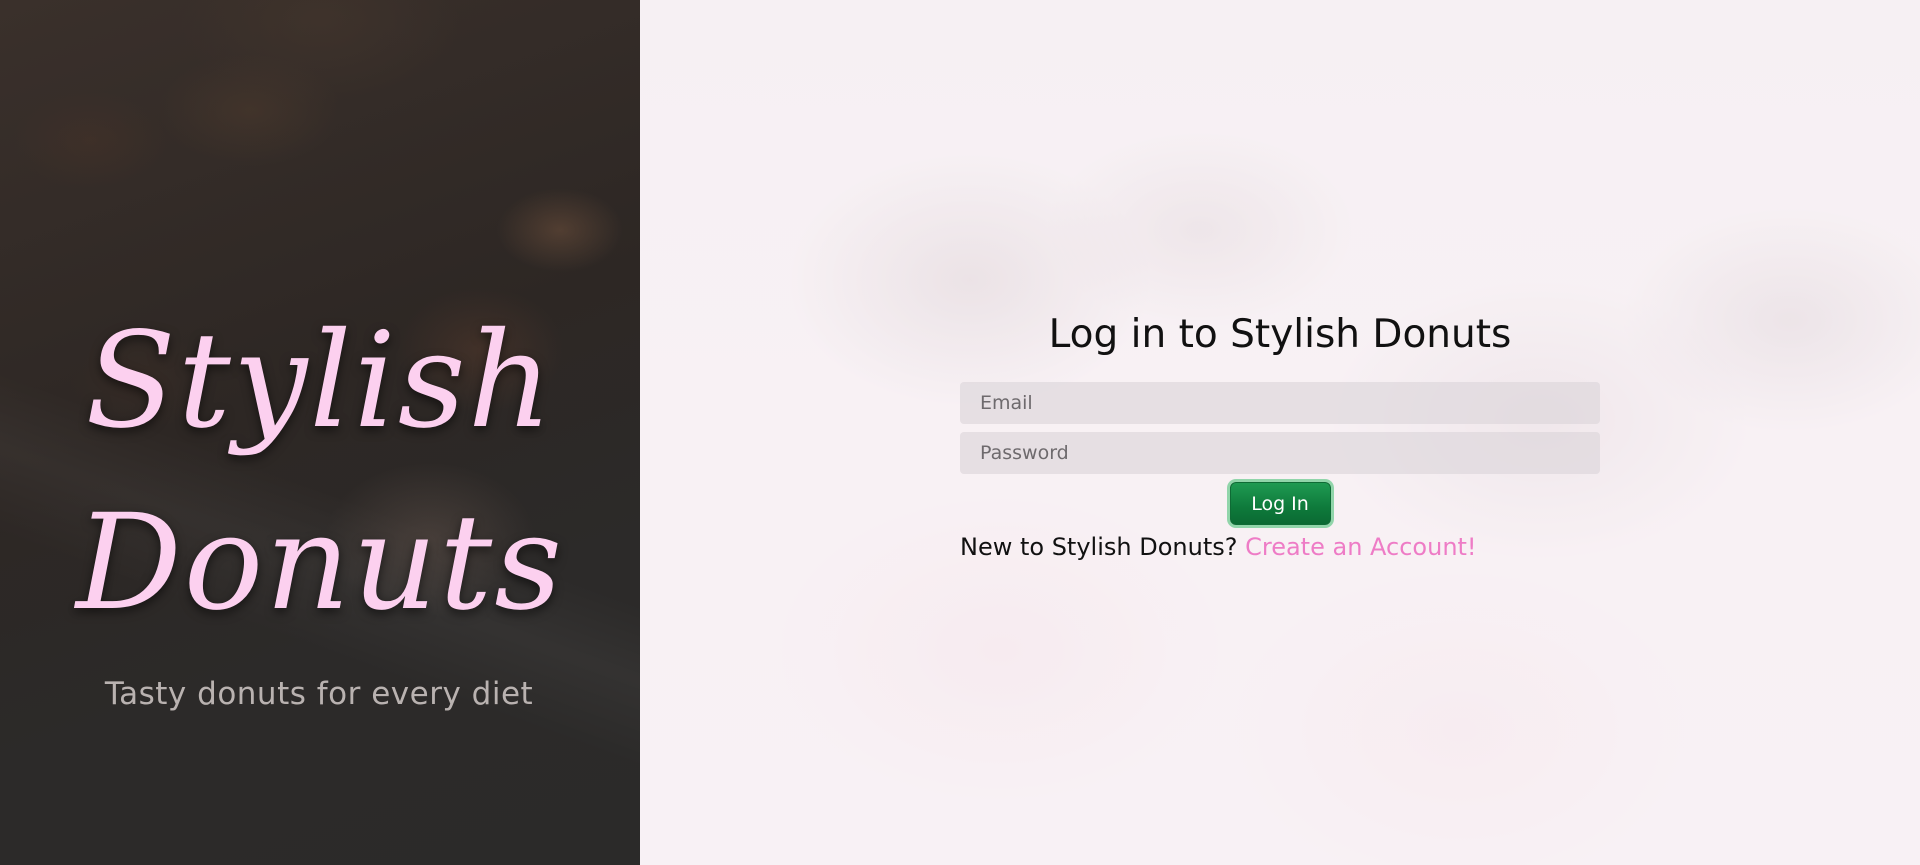 Image resolution: width=1920 pixels, height=865 pixels. Describe the element at coordinates (1280, 334) in the screenshot. I see `login-heading: Log in to Stylish Donuts` at that location.